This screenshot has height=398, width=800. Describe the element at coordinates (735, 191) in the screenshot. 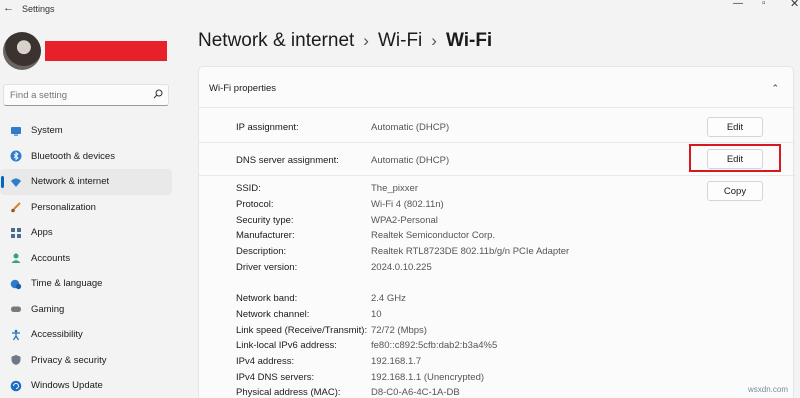

I see `copy-button: Copy` at that location.